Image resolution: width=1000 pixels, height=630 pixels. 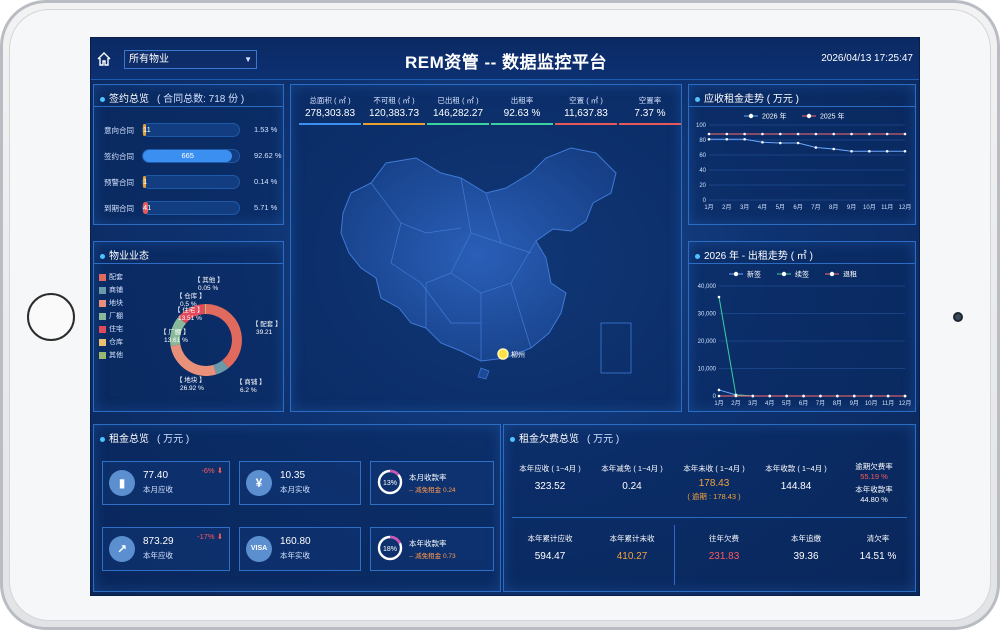 What do you see at coordinates (586, 113) in the screenshot?
I see `kpi-value: 11,637.83` at bounding box center [586, 113].